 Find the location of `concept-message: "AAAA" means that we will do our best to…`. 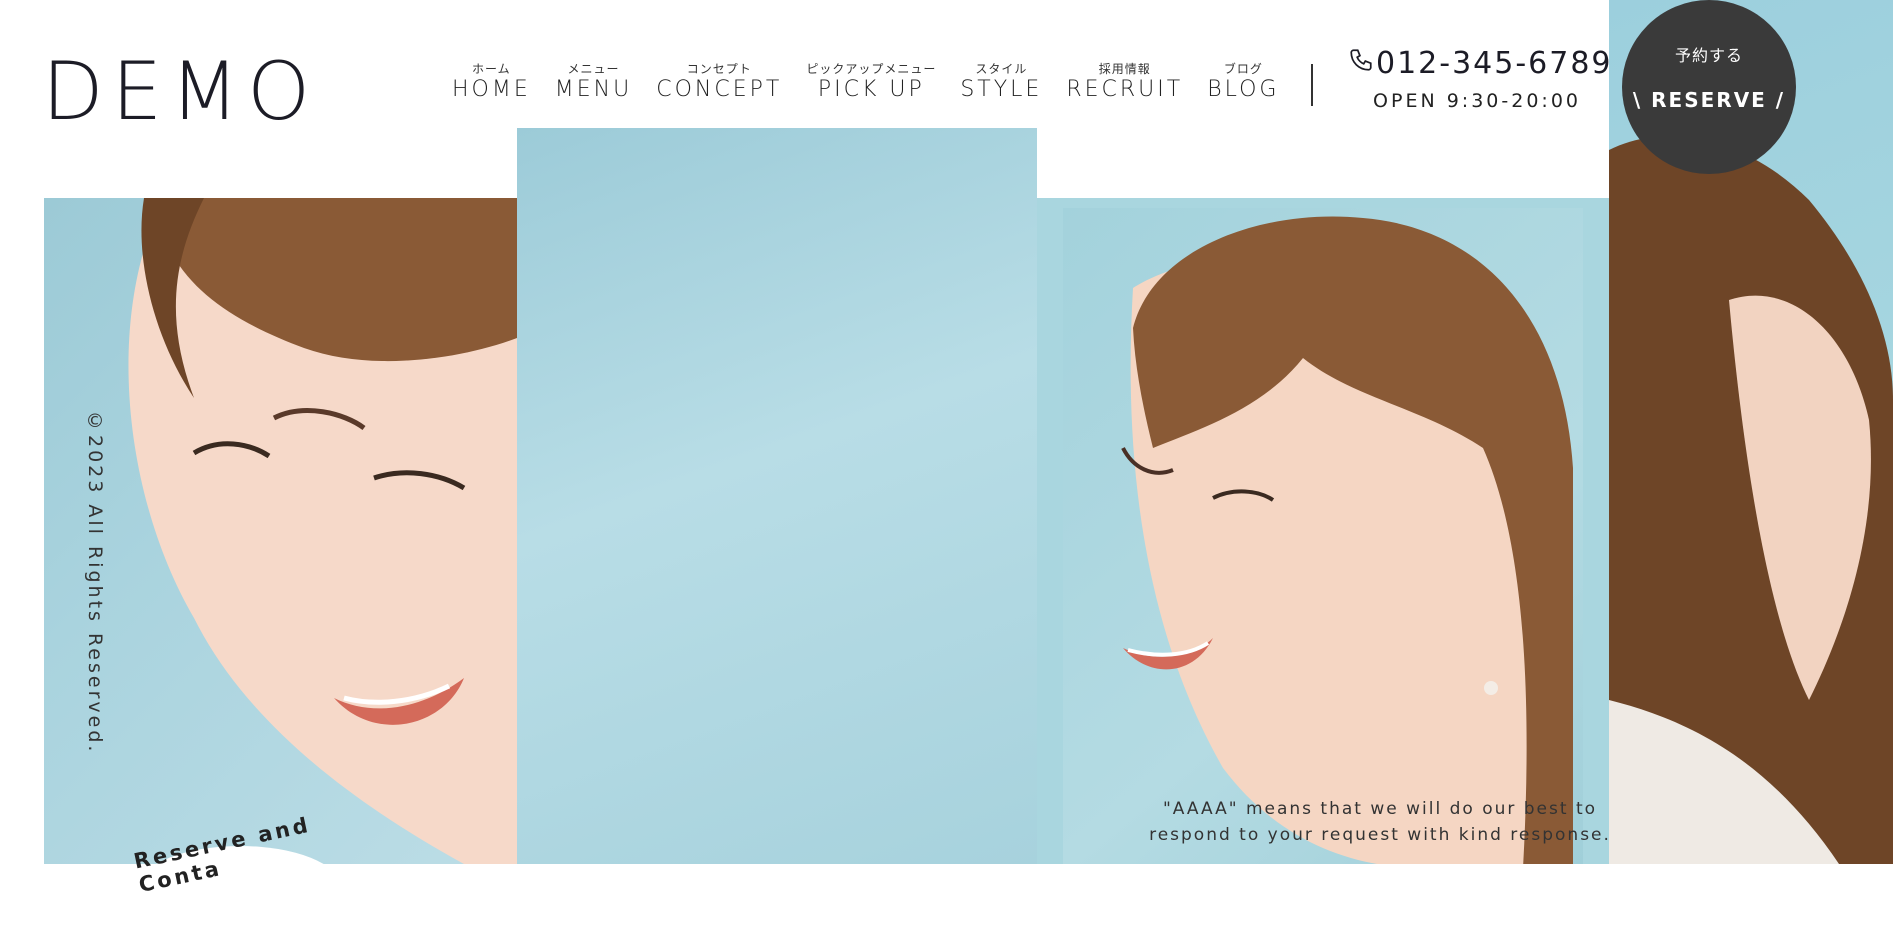

concept-message: "AAAA" means that we will do our best to… is located at coordinates (1380, 822).